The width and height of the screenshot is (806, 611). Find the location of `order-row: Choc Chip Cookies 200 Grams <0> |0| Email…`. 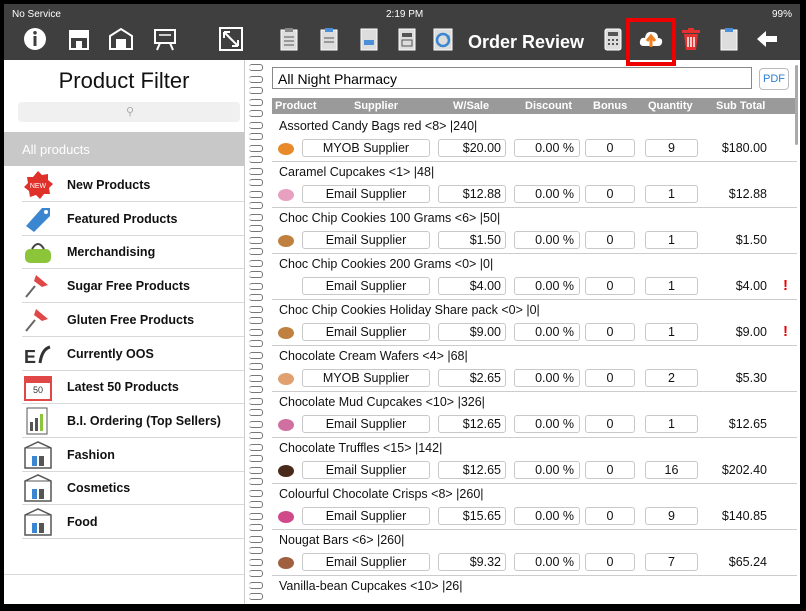

order-row: Choc Chip Cookies 200 Grams <0> |0| Email… is located at coordinates (534, 276).